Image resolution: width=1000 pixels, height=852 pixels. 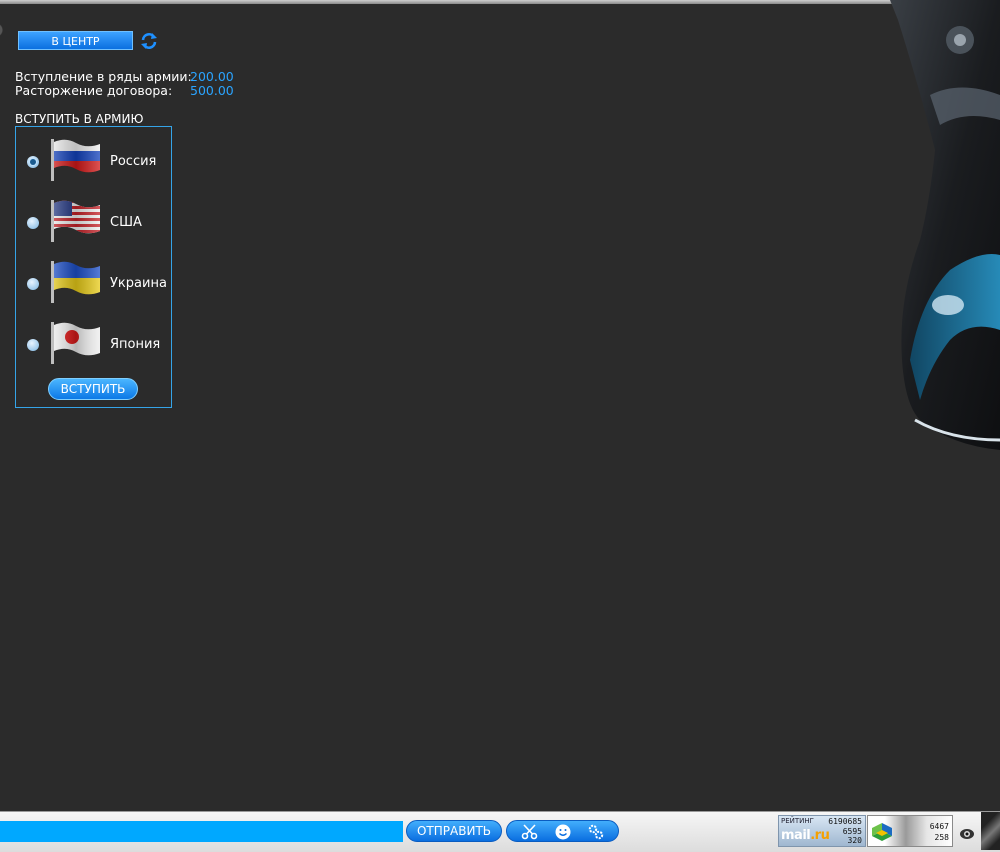 I want to click on counter-value-2: 6595, so click(x=852, y=831).